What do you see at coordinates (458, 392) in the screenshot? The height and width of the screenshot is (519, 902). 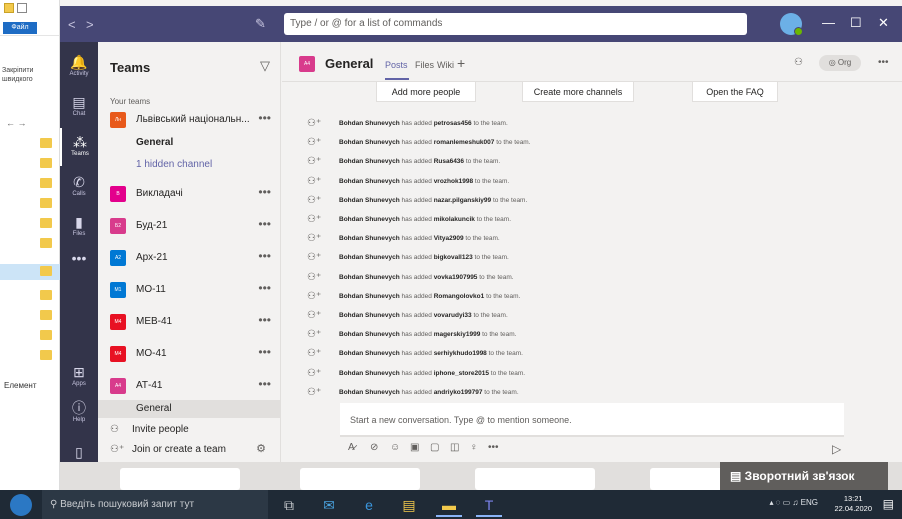 I see `message-user: andriyko199797` at bounding box center [458, 392].